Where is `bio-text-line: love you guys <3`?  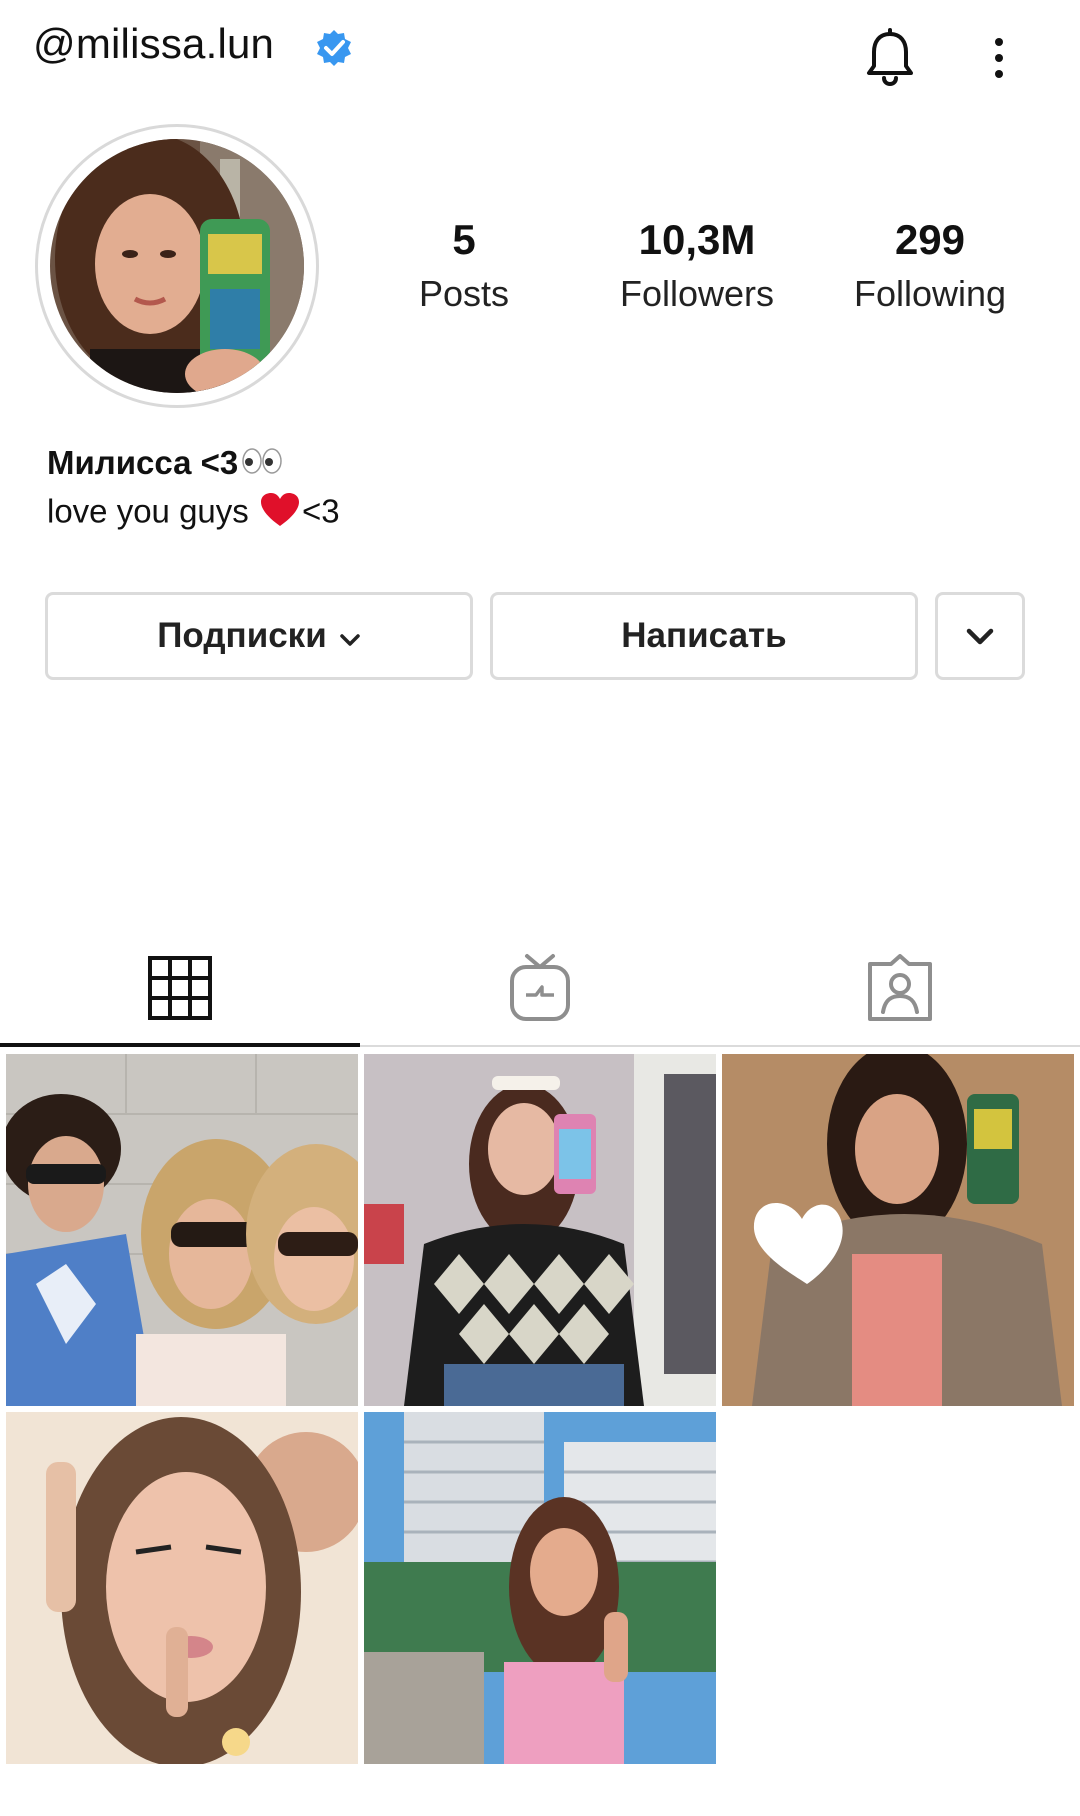 bio-text-line: love you guys <3 is located at coordinates (193, 514).